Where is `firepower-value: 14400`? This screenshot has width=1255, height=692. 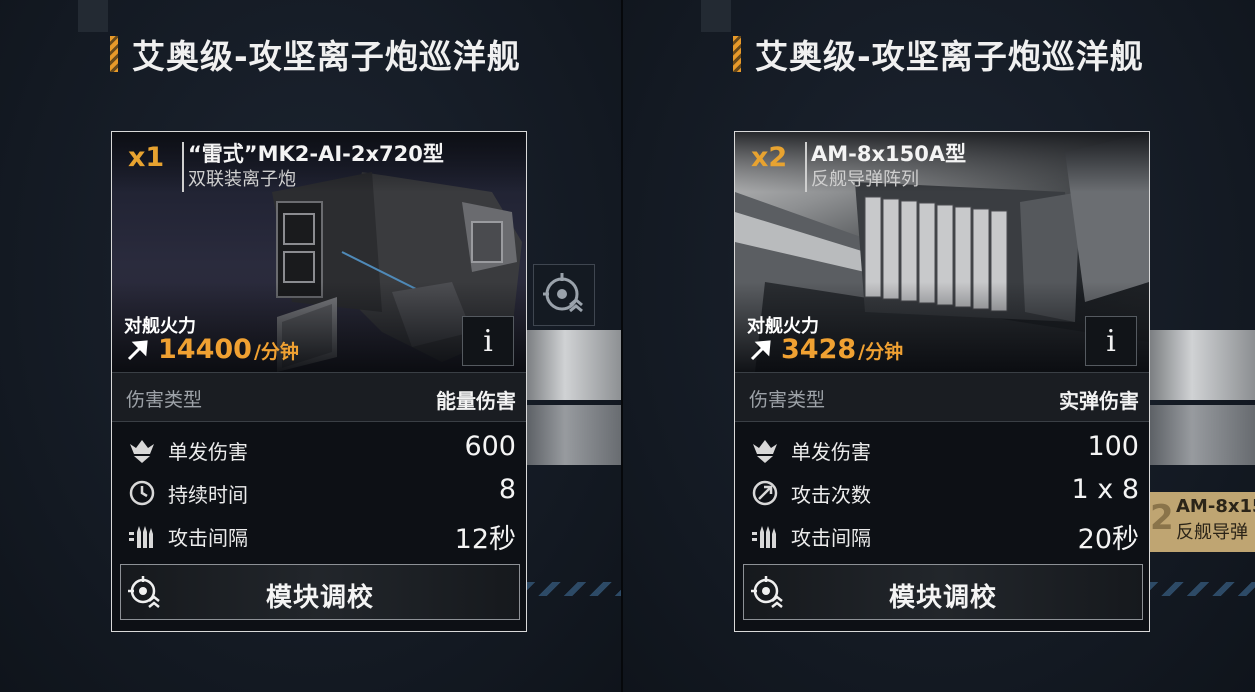
firepower-value: 14400 is located at coordinates (205, 349).